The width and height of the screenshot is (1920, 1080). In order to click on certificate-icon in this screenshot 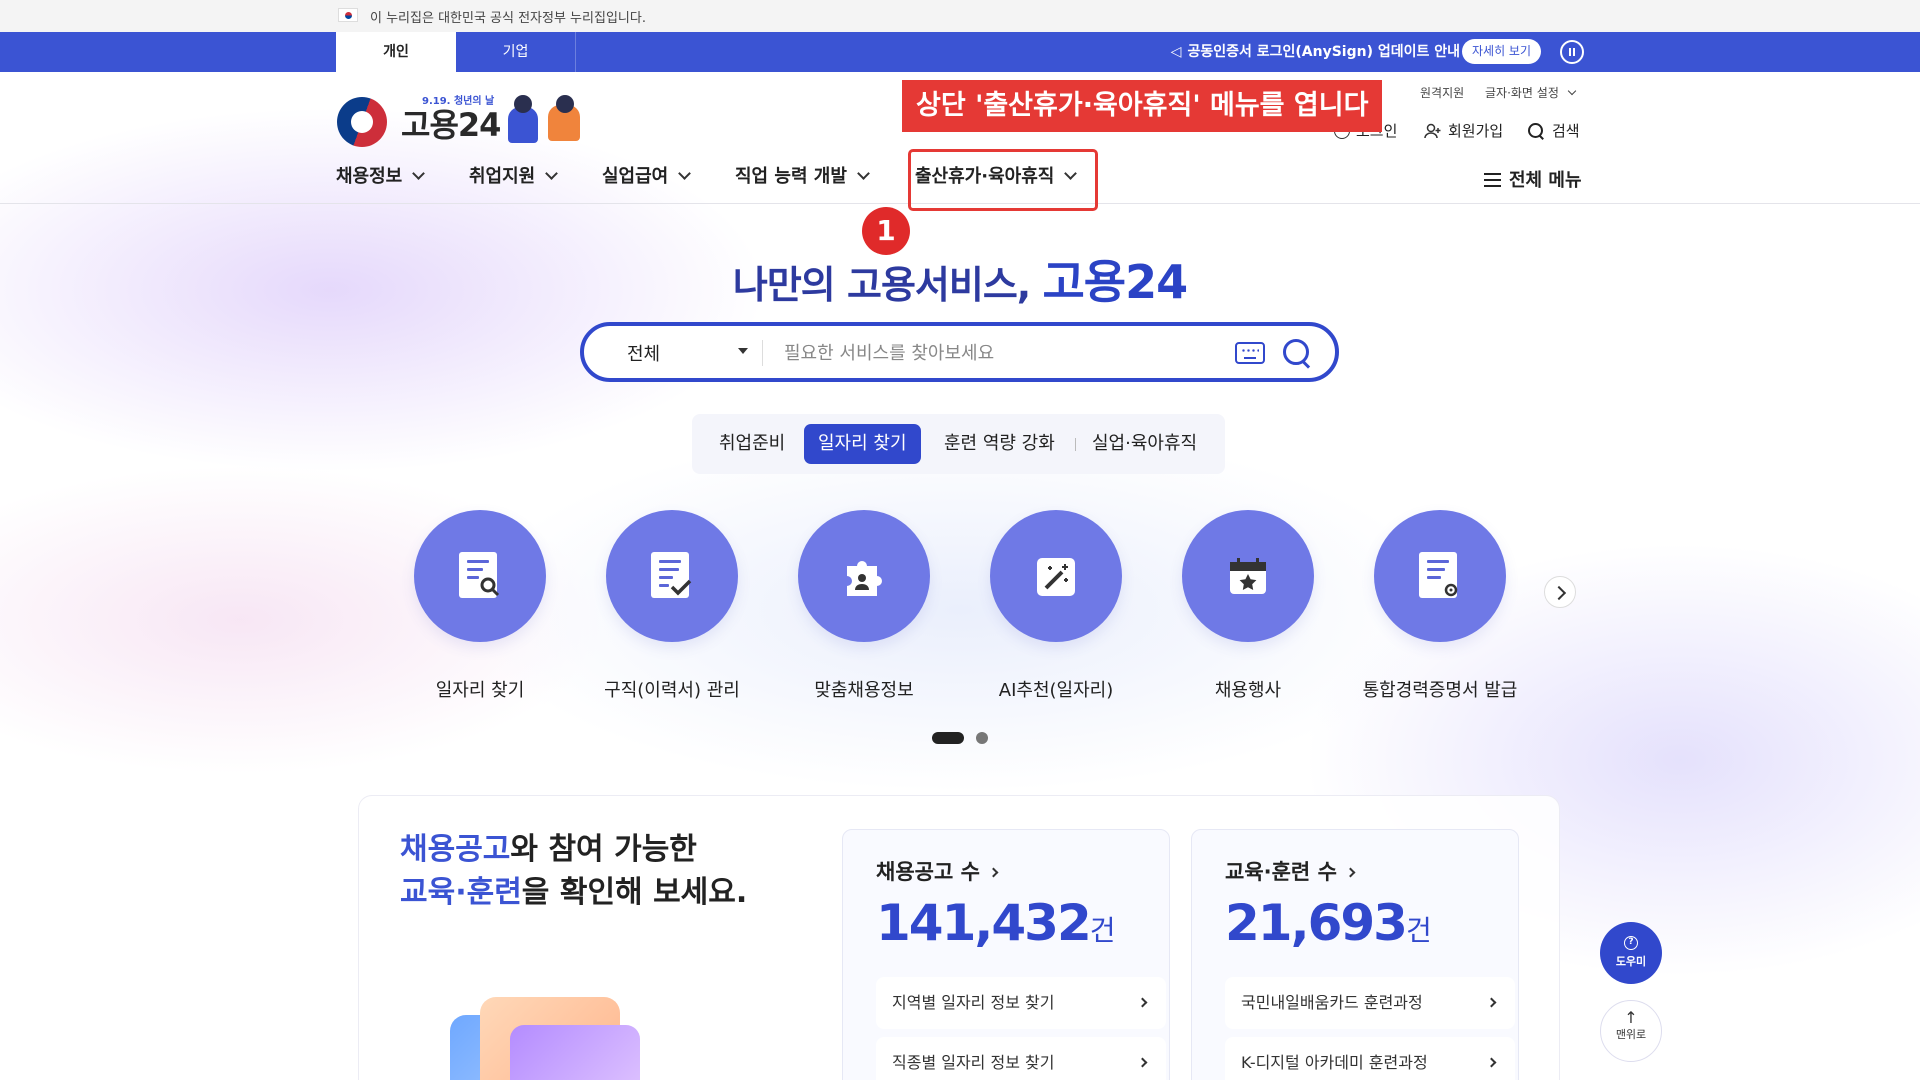, I will do `click(1440, 576)`.